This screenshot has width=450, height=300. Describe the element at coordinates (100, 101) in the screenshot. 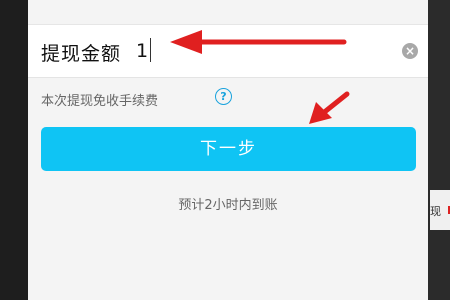

I see `fee-note: 本次提现免收手续费` at that location.